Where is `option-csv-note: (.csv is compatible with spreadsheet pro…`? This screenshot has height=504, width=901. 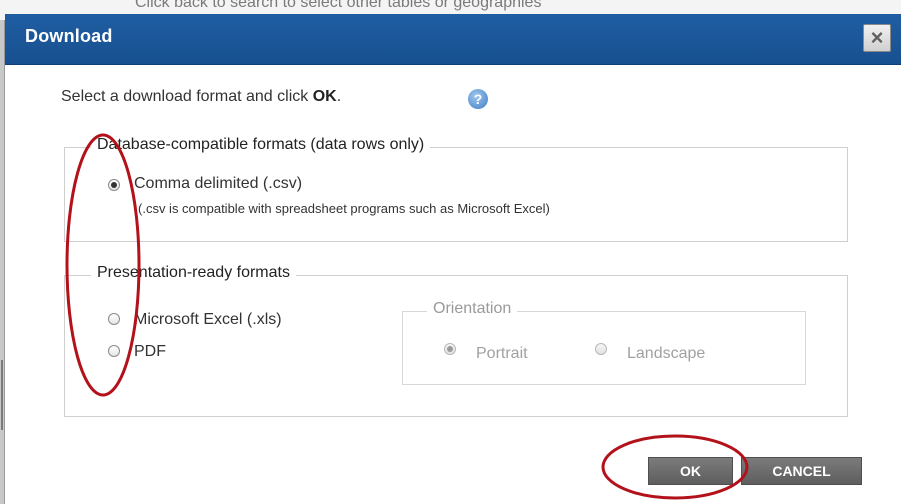
option-csv-note: (.csv is compatible with spreadsheet pro… is located at coordinates (344, 208).